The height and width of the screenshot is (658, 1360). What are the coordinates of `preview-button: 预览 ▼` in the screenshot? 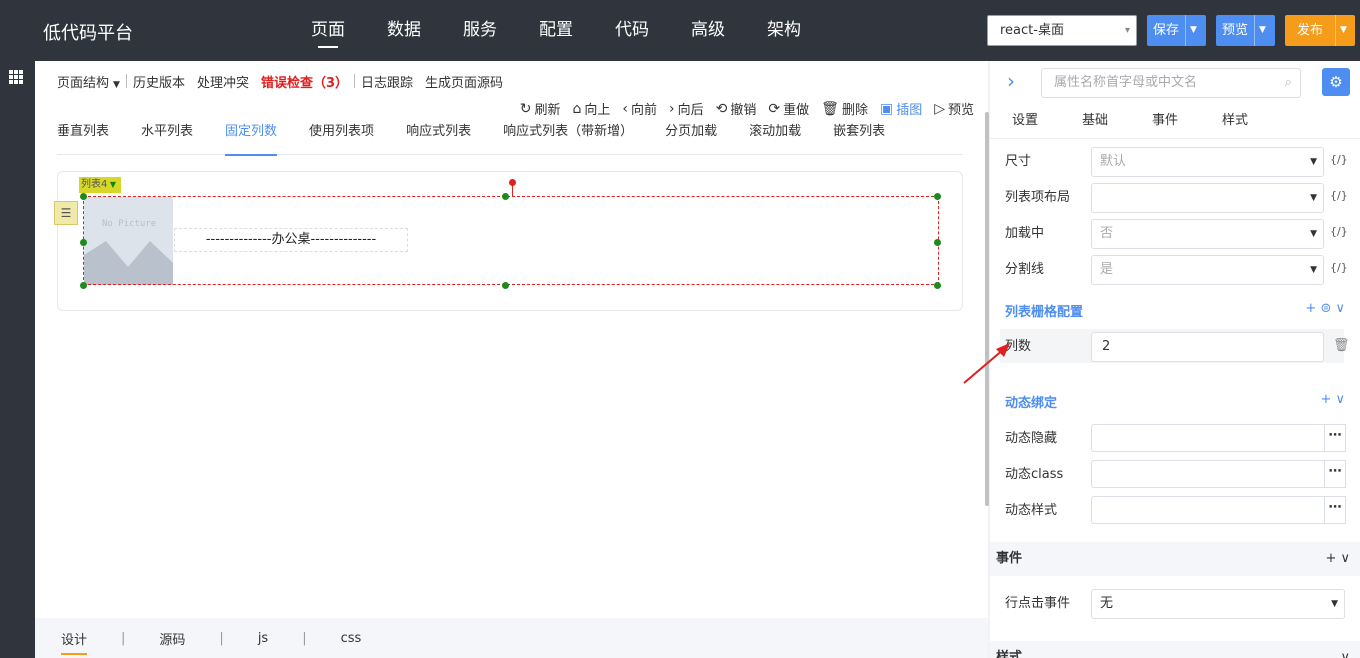 It's located at (1245, 30).